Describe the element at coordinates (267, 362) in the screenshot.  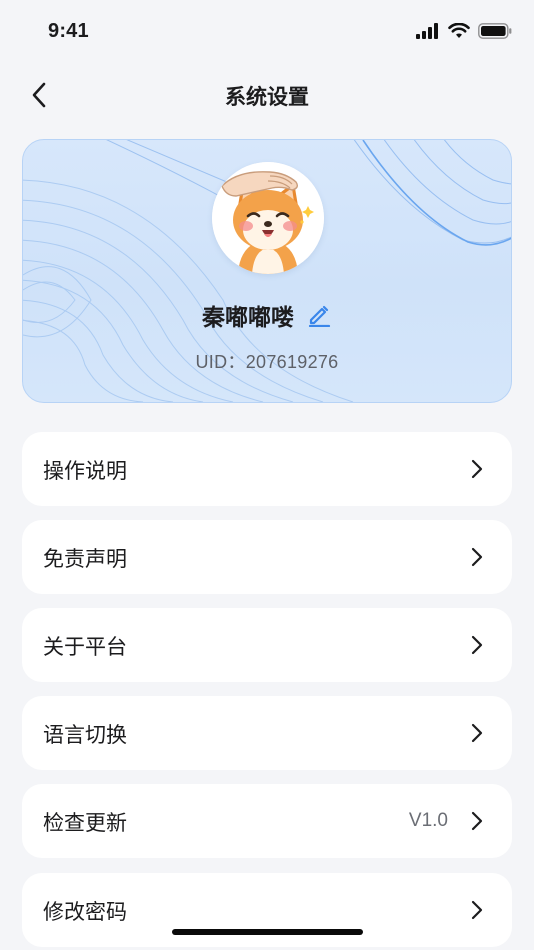
I see `user-id: UID：207619276` at that location.